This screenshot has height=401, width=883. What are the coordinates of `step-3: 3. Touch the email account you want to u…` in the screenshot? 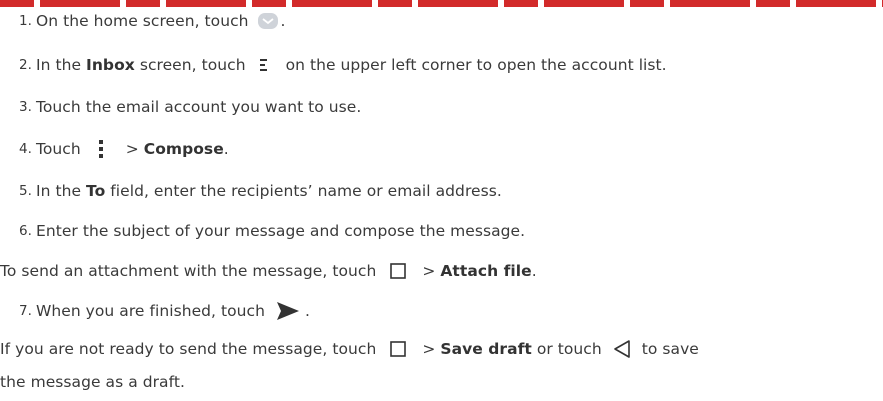 It's located at (190, 107).